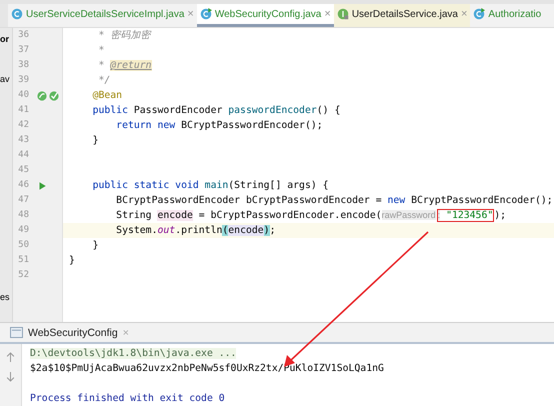 This screenshot has height=406, width=554. I want to click on line-number: 44, so click(23, 155).